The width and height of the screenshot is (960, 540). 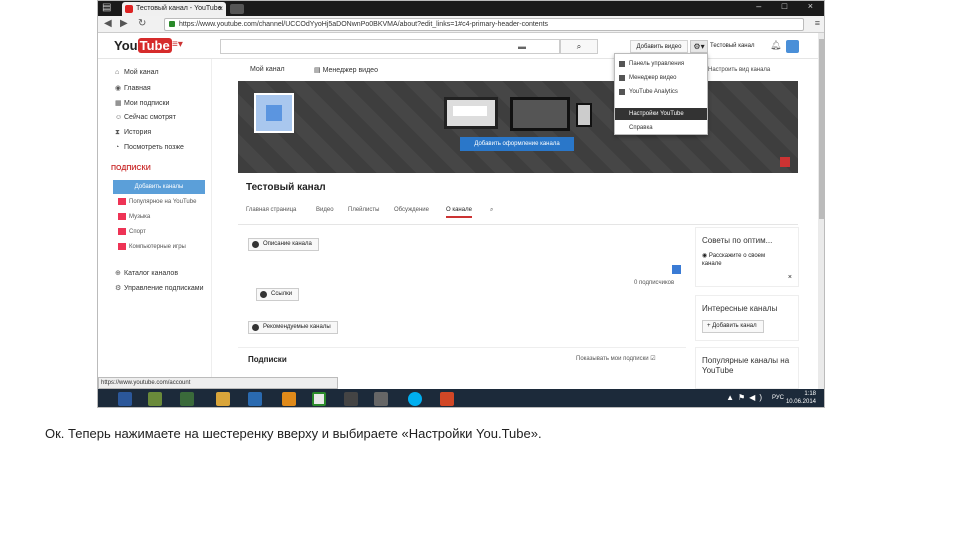 I want to click on my-channel-link: Мой канал, so click(x=267, y=69).